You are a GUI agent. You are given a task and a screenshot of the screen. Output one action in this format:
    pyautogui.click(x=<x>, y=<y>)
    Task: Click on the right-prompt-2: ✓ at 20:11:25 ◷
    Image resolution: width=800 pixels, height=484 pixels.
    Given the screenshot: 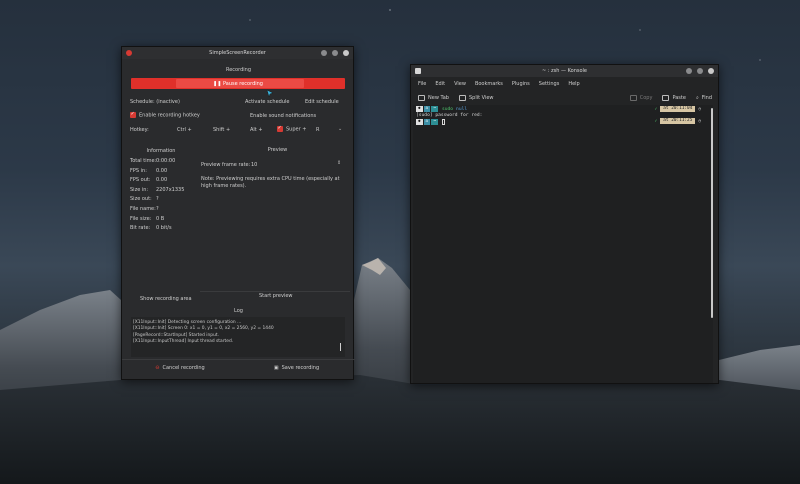 What is the action you would take?
    pyautogui.click(x=678, y=121)
    